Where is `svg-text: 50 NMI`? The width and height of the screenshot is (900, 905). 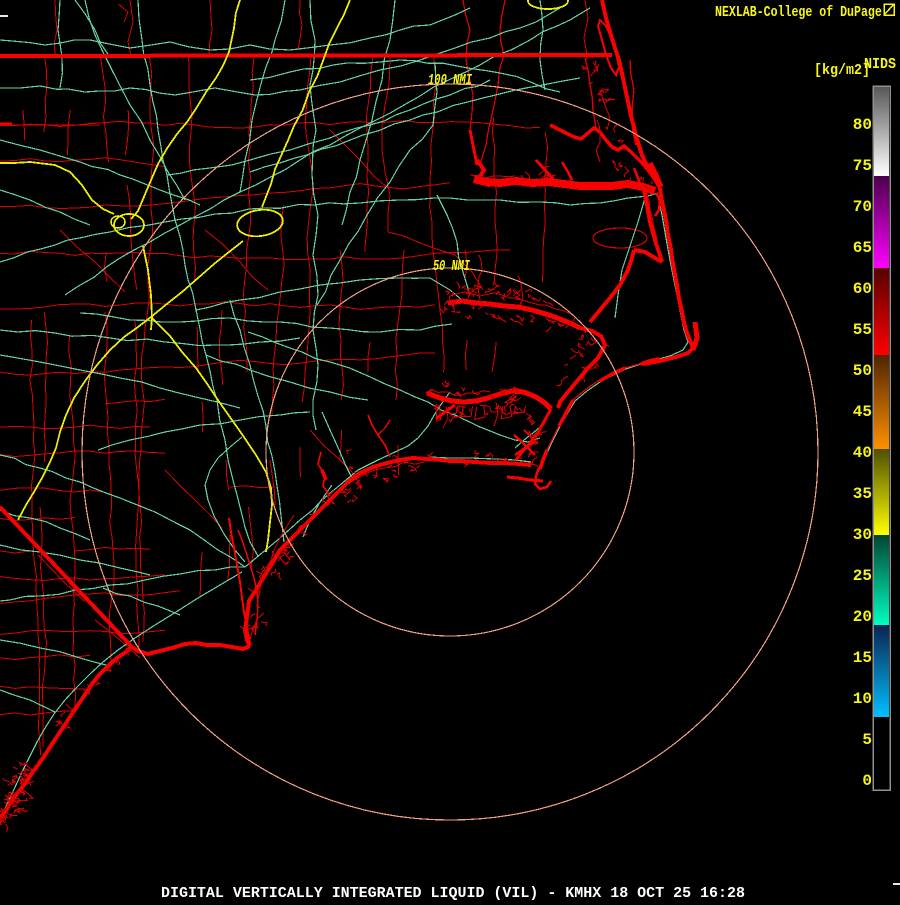 svg-text: 50 NMI is located at coordinates (451, 267).